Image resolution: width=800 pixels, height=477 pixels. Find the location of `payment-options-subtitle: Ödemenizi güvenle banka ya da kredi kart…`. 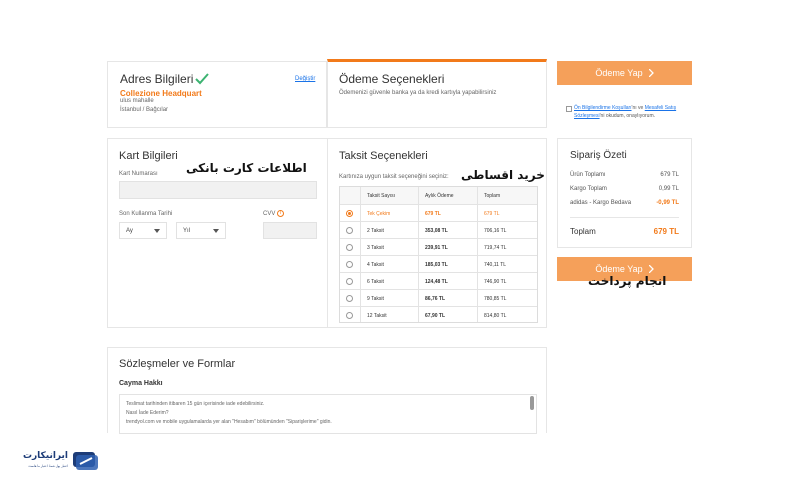

payment-options-subtitle: Ödemenizi güvenle banka ya da kredi kart… is located at coordinates (418, 93).